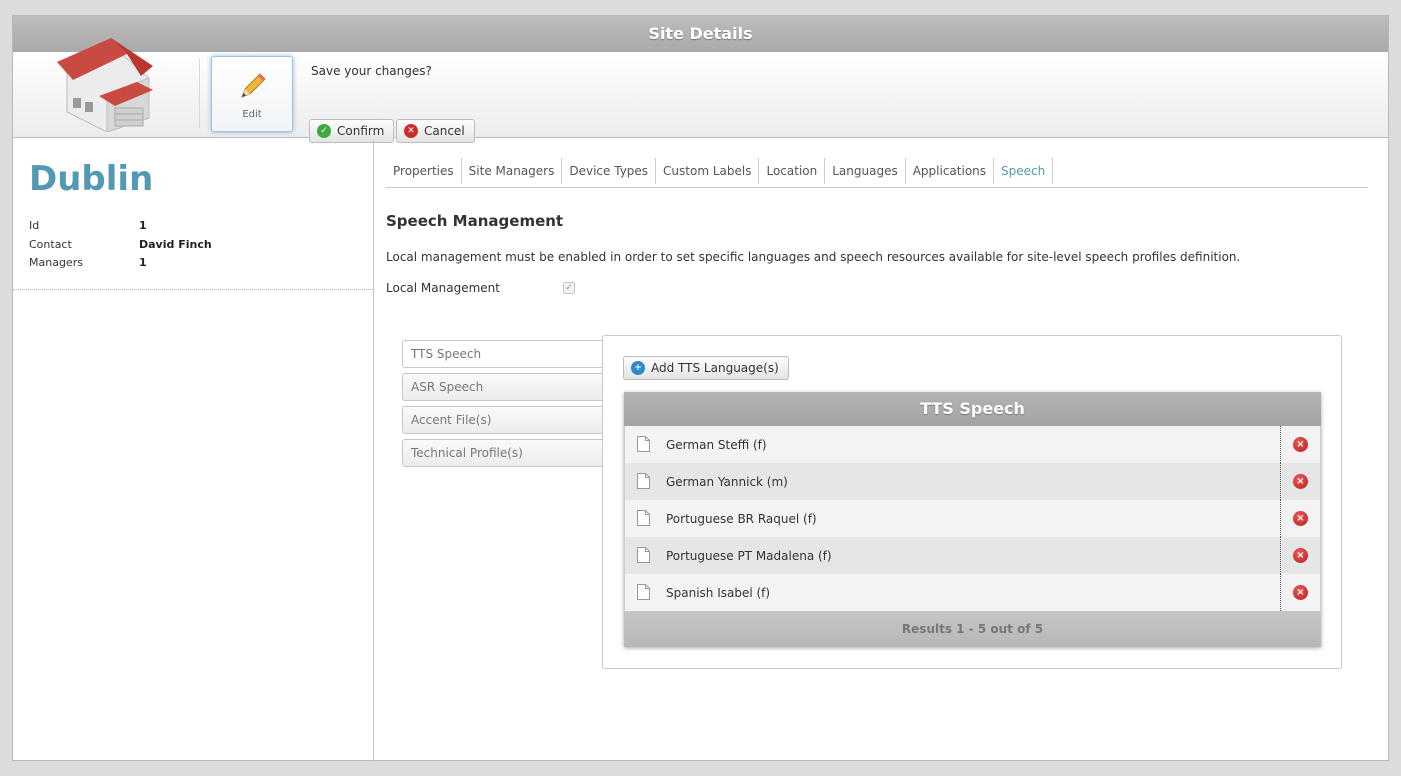 Image resolution: width=1401 pixels, height=776 pixels. I want to click on grid-footer: Results 1 - 5 out of 5, so click(972, 629).